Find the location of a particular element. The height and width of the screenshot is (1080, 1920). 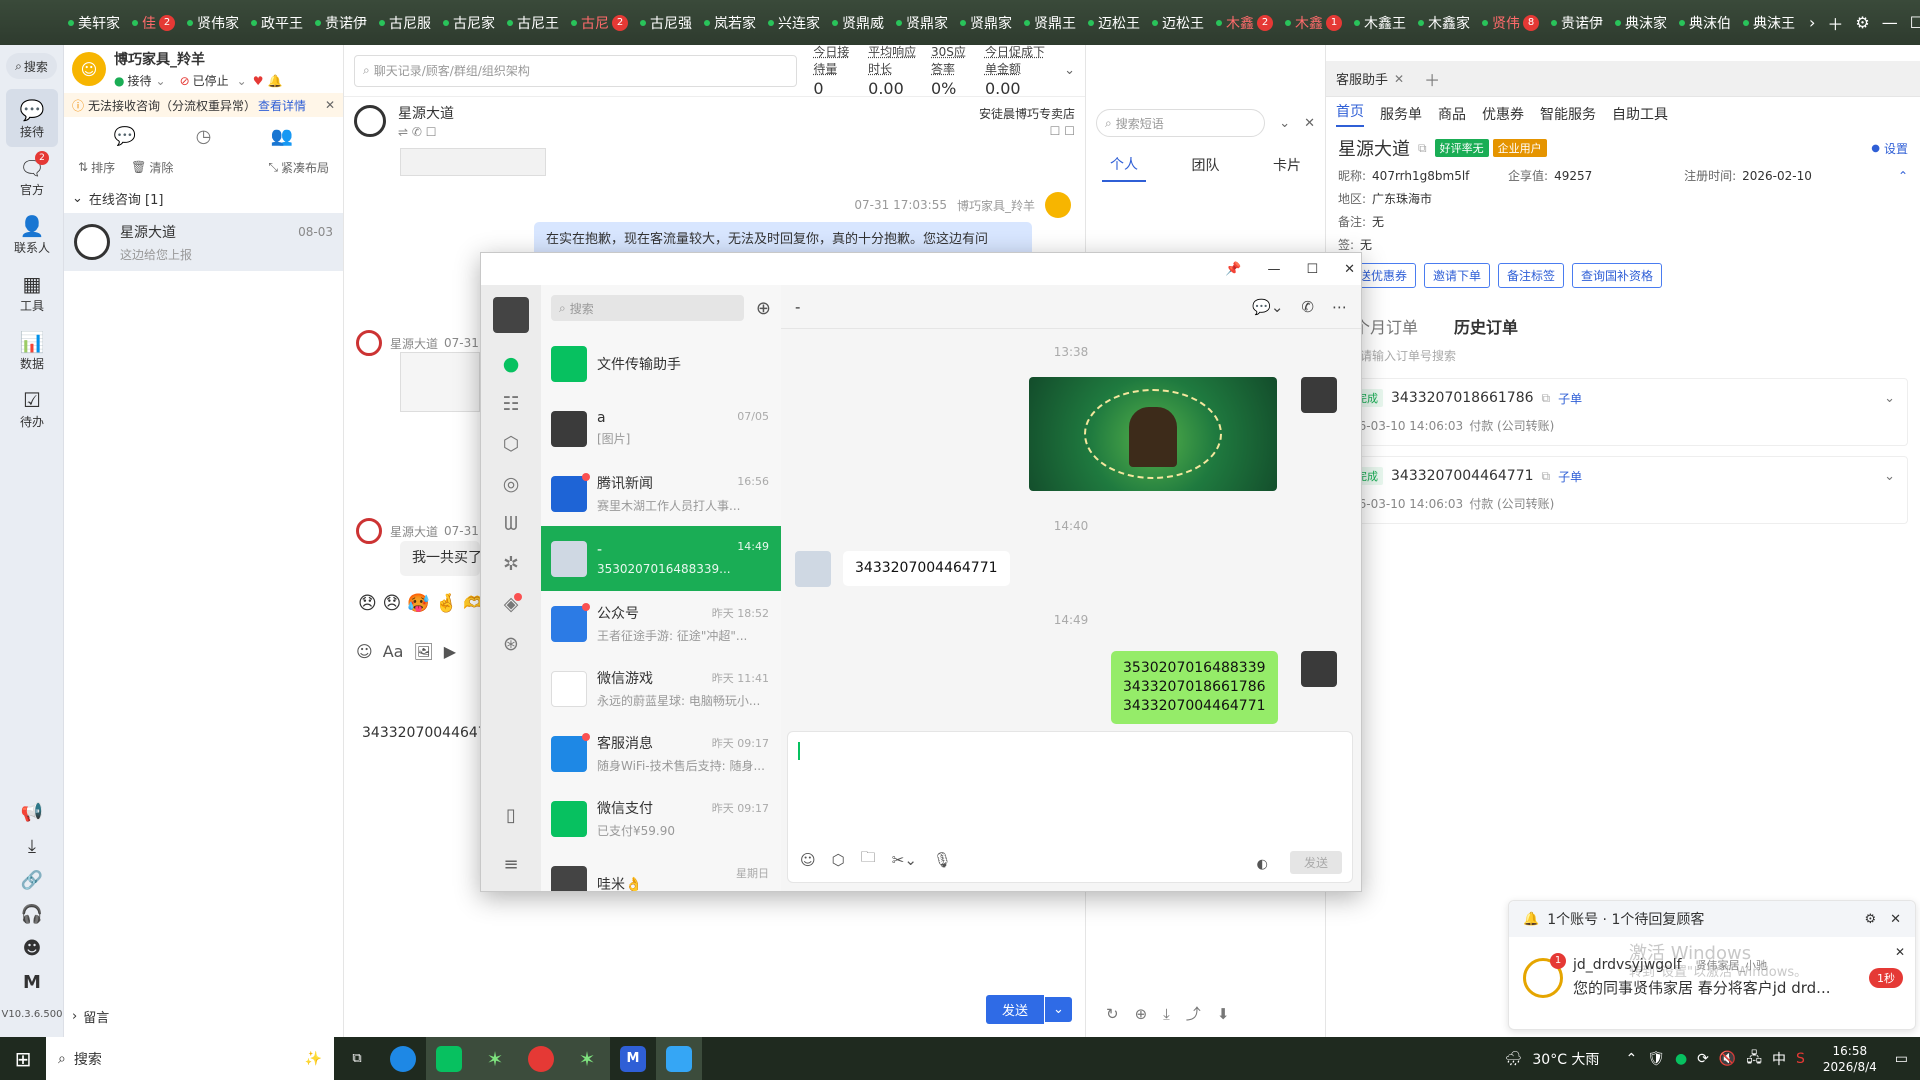

download-icon: ⬇ is located at coordinates (1223, 1014).